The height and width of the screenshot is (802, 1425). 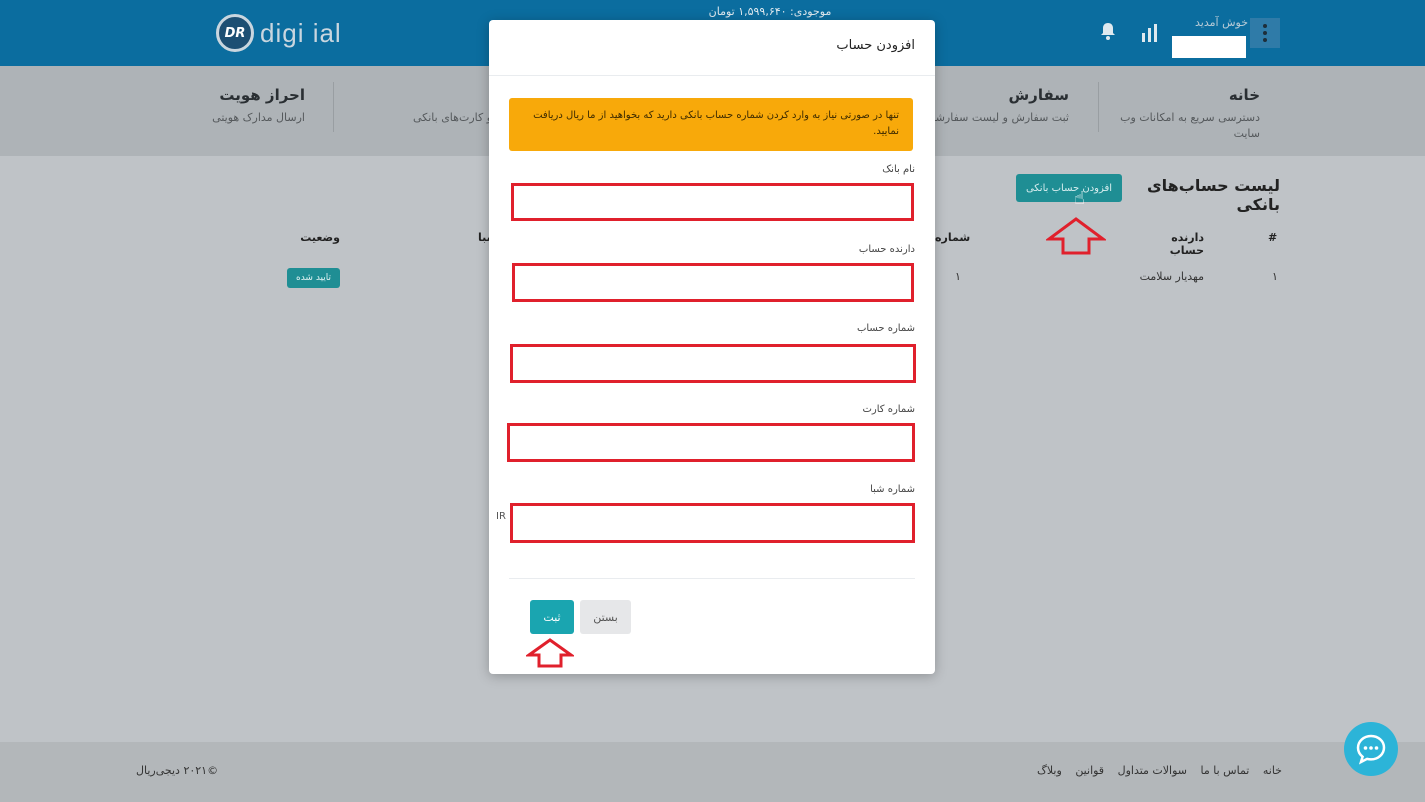 I want to click on holder-input, so click(x=713, y=282).